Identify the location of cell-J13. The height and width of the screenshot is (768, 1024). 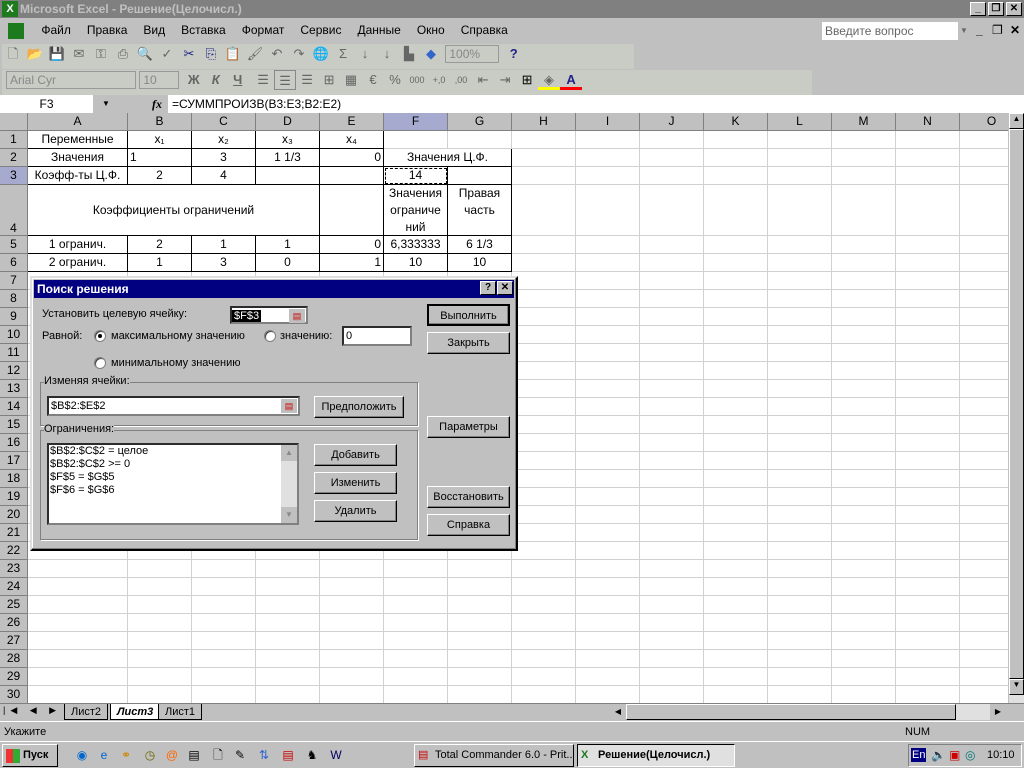
(672, 389).